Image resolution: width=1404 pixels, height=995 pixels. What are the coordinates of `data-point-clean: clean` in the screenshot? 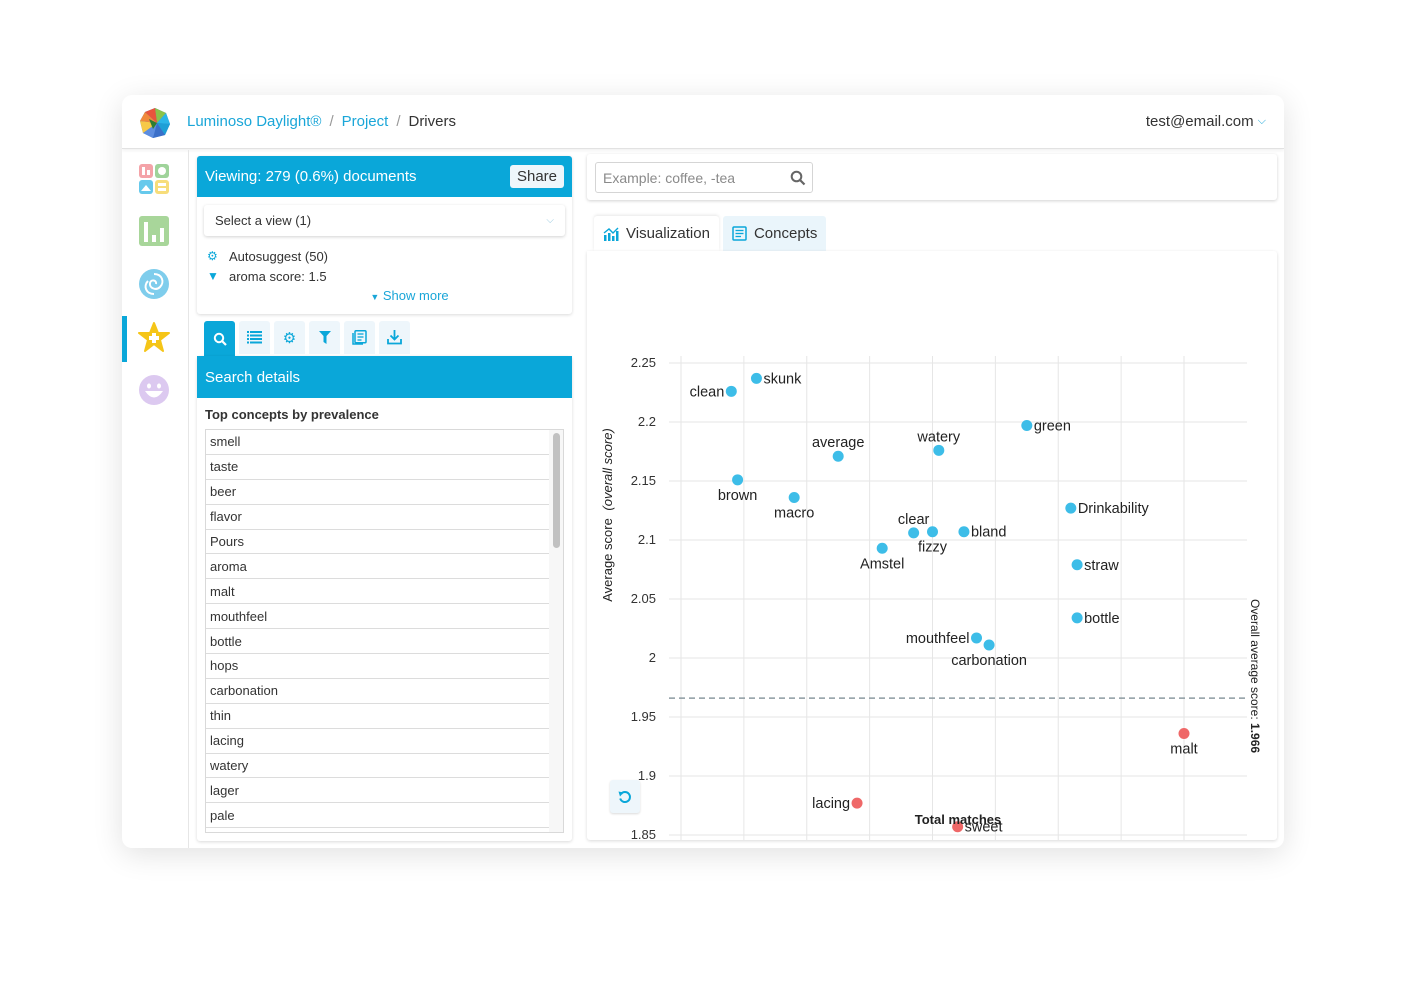 It's located at (713, 392).